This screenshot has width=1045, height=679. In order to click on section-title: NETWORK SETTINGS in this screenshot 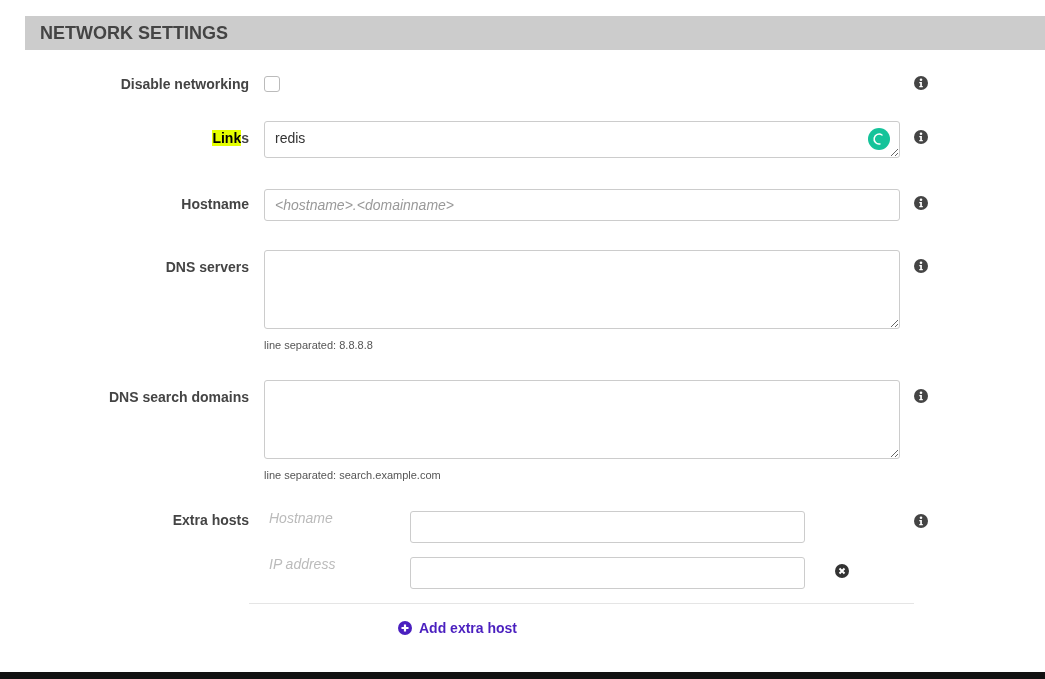, I will do `click(134, 33)`.